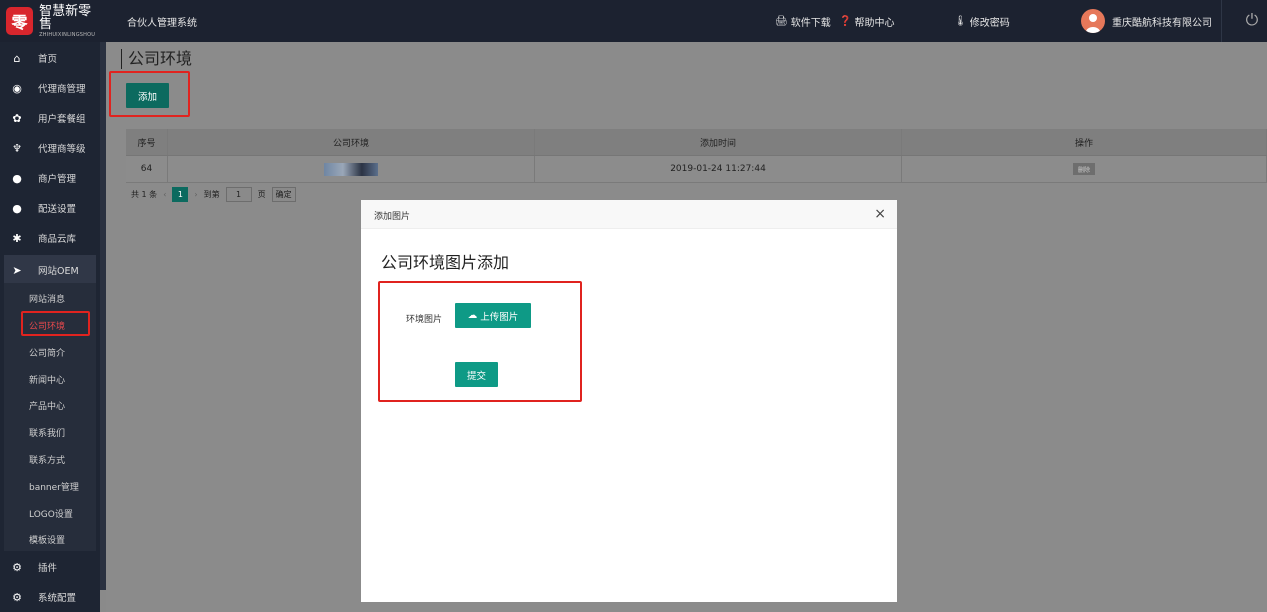 This screenshot has height=612, width=1267. Describe the element at coordinates (629, 214) in the screenshot. I see `modal-header: 添加图片 ×` at that location.